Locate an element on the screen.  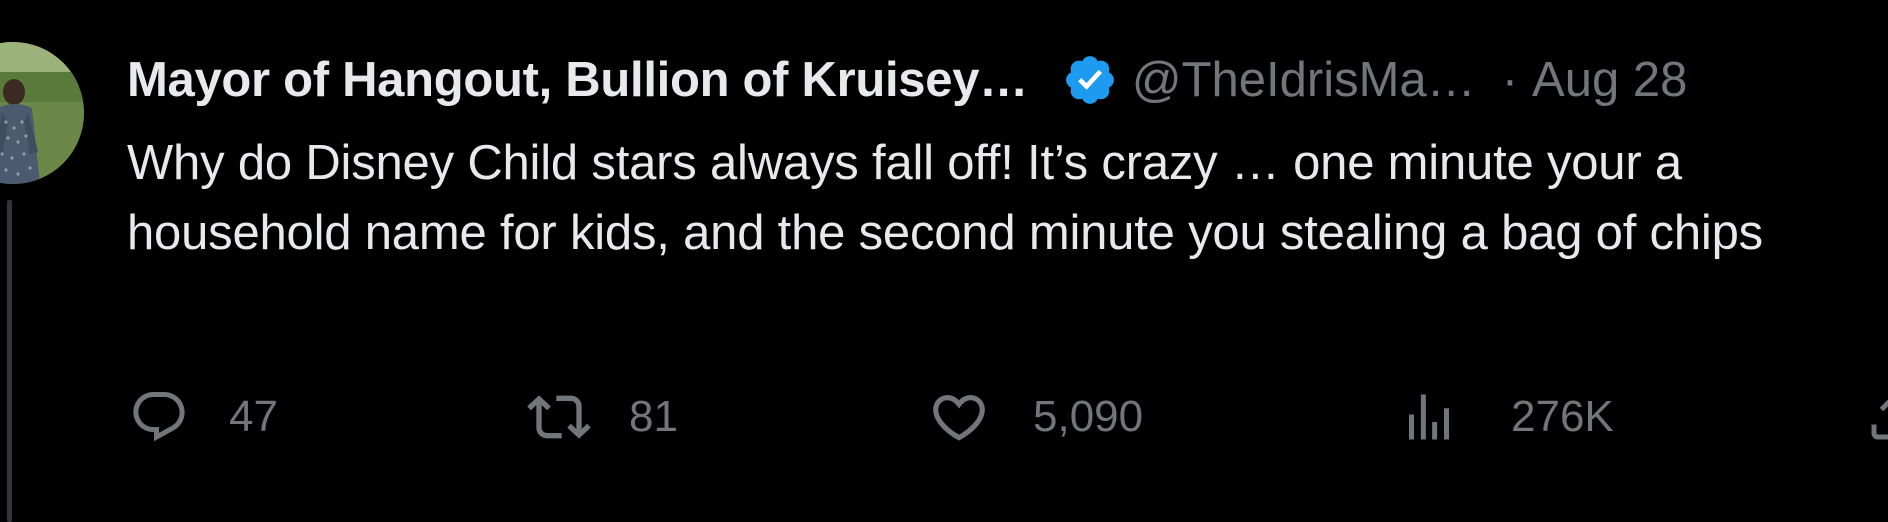
heart-icon is located at coordinates (959, 417).